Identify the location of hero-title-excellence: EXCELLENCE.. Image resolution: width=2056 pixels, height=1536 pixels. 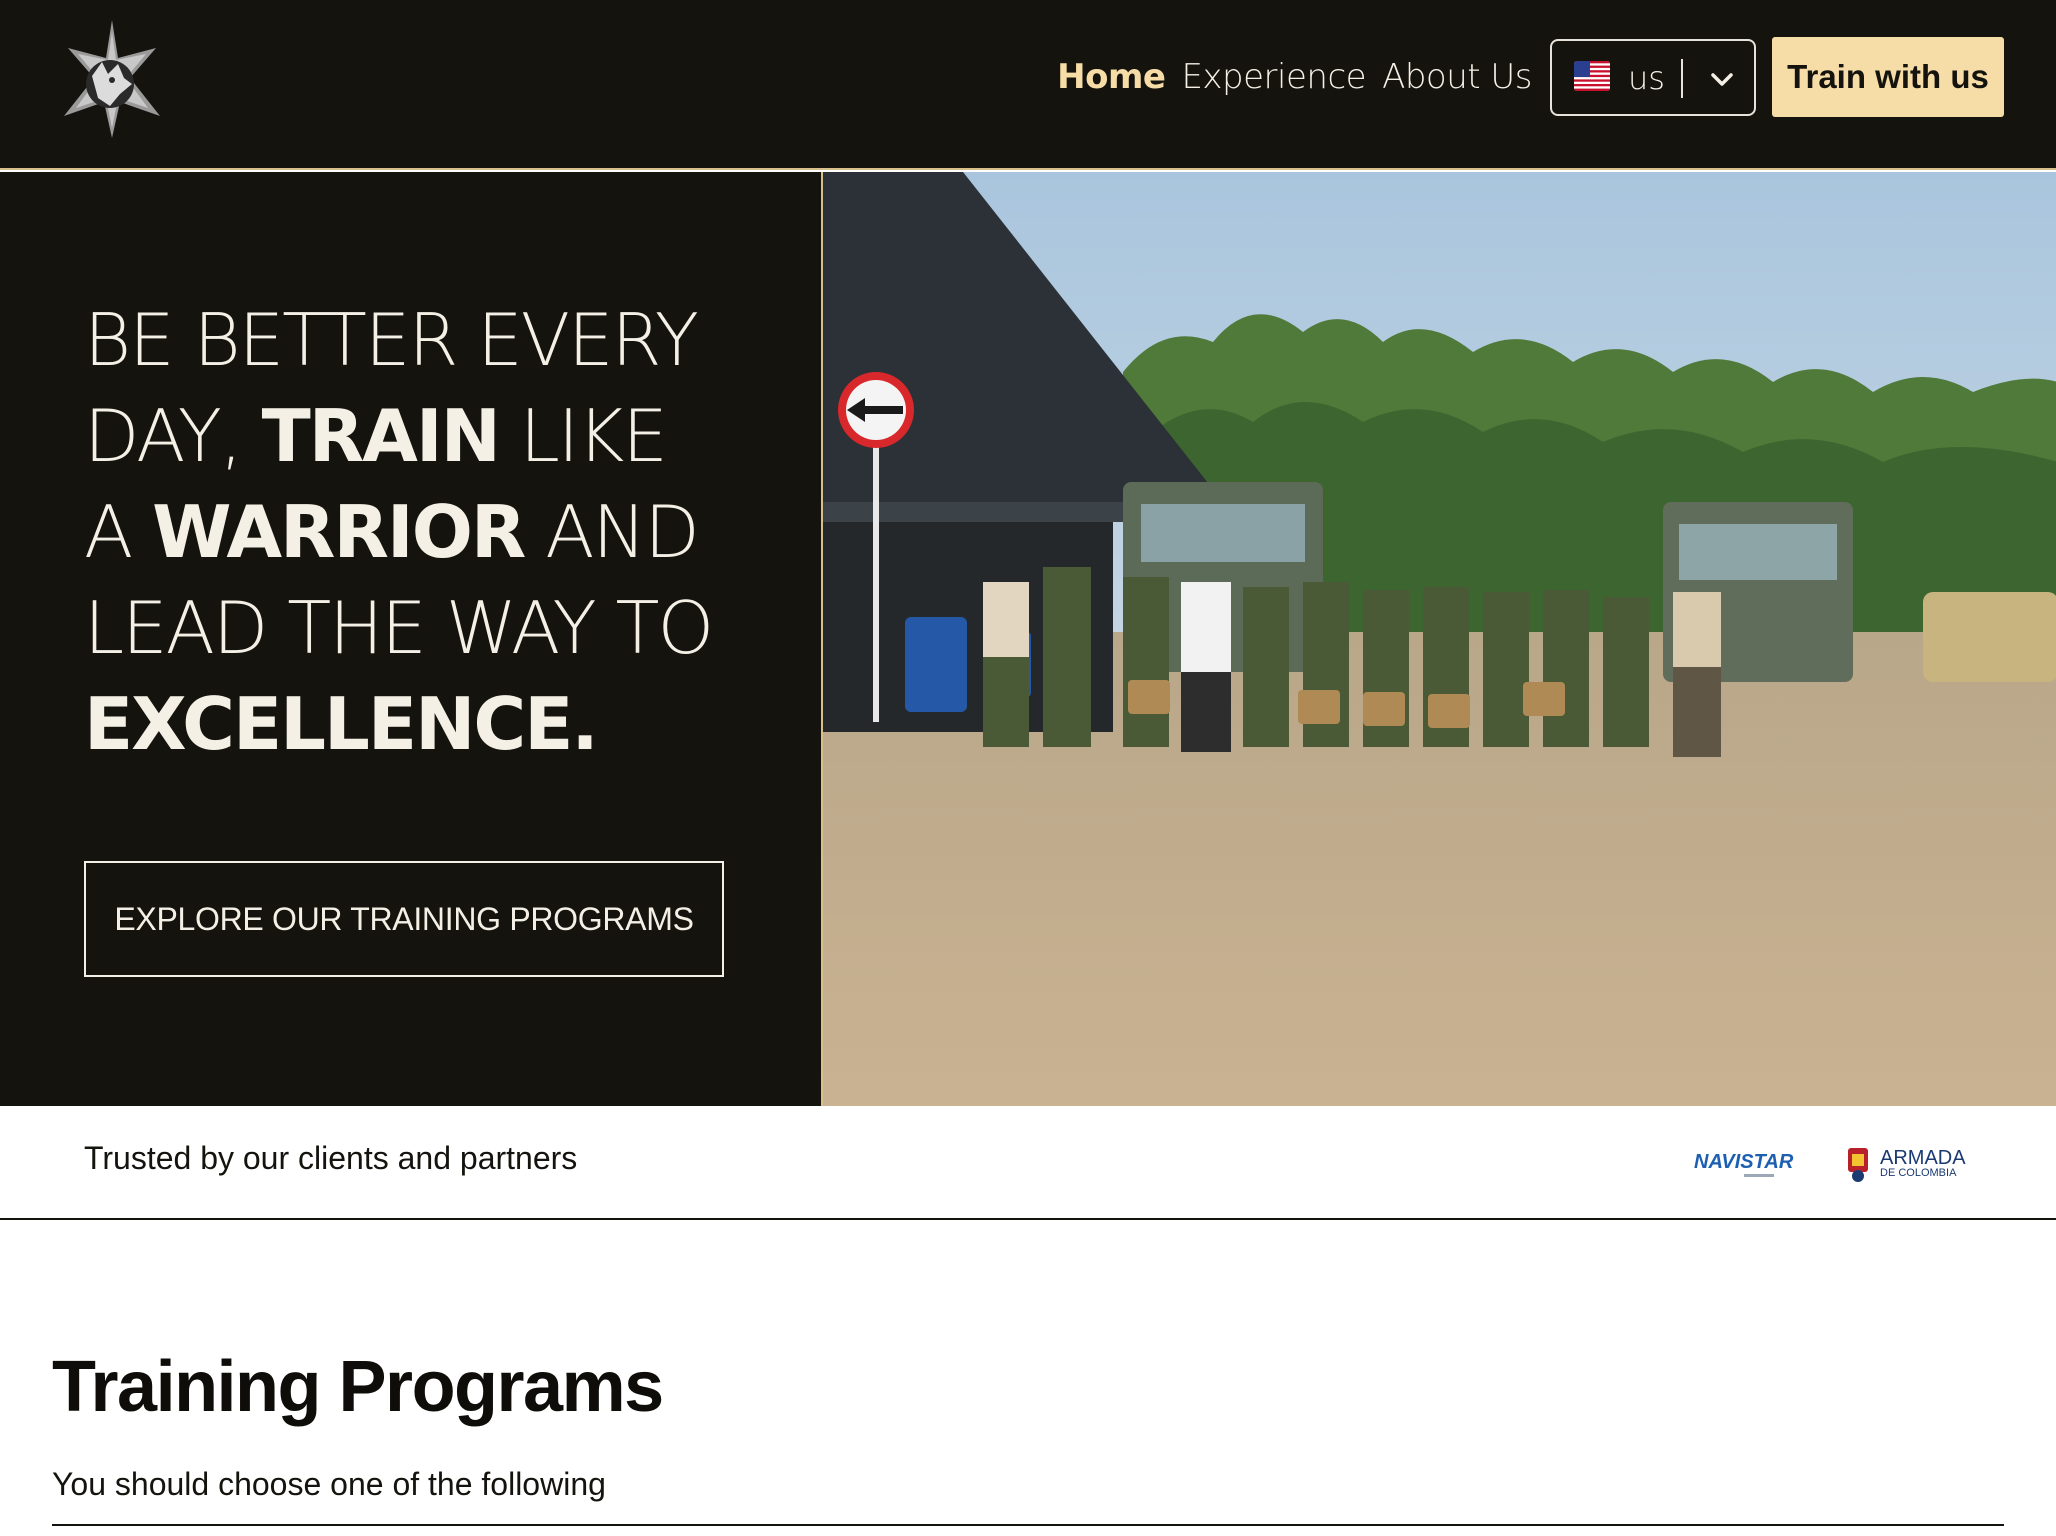
(341, 724).